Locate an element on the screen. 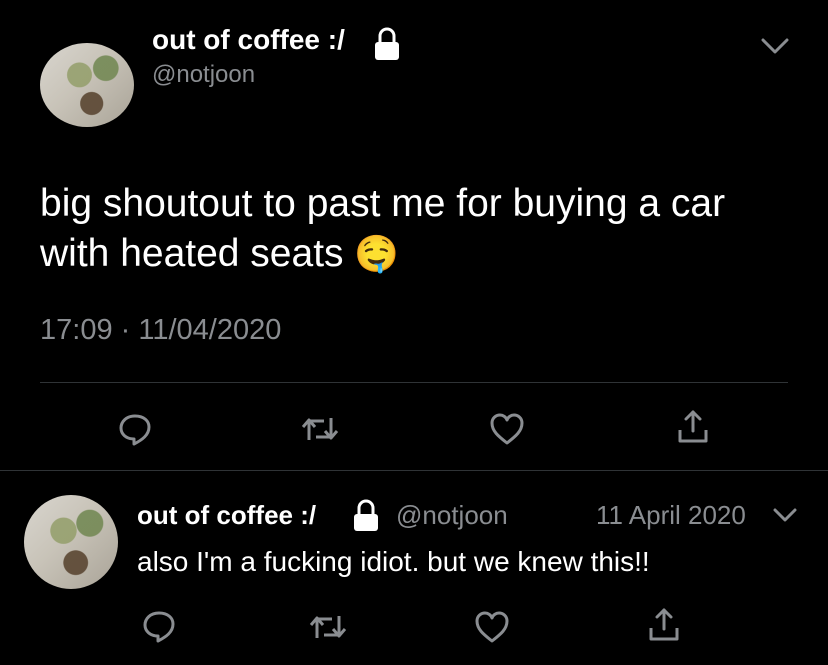 The height and width of the screenshot is (665, 828). display-name: out of coffee :/ is located at coordinates (248, 40).